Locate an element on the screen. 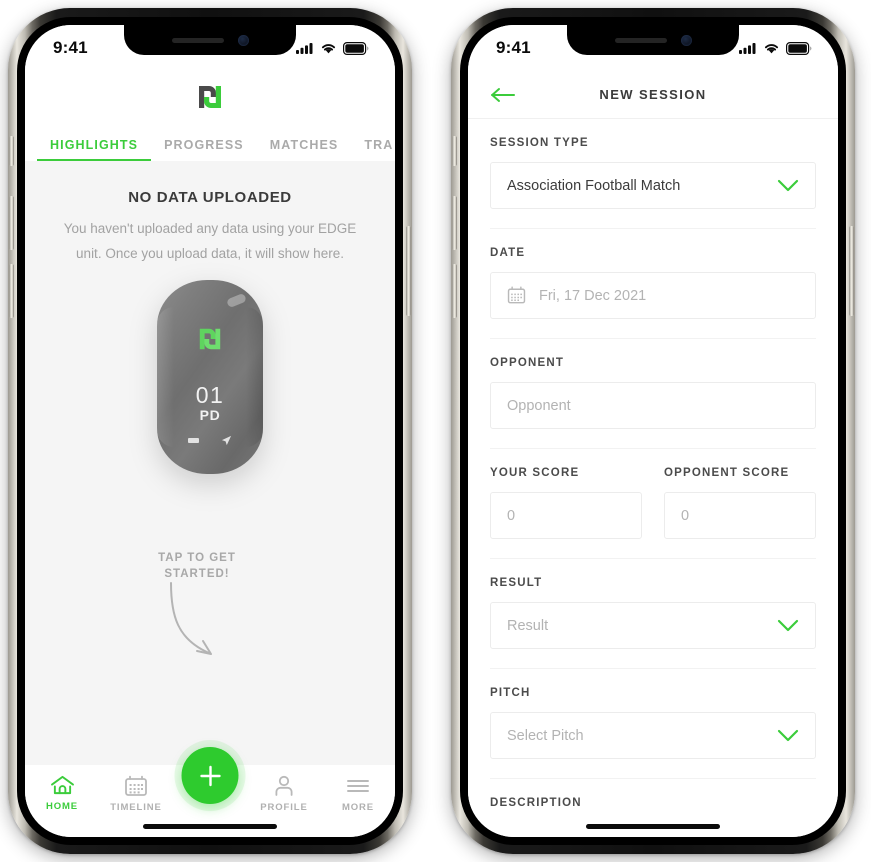  tab-highlights: HIGHLIGHTS is located at coordinates (94, 149).